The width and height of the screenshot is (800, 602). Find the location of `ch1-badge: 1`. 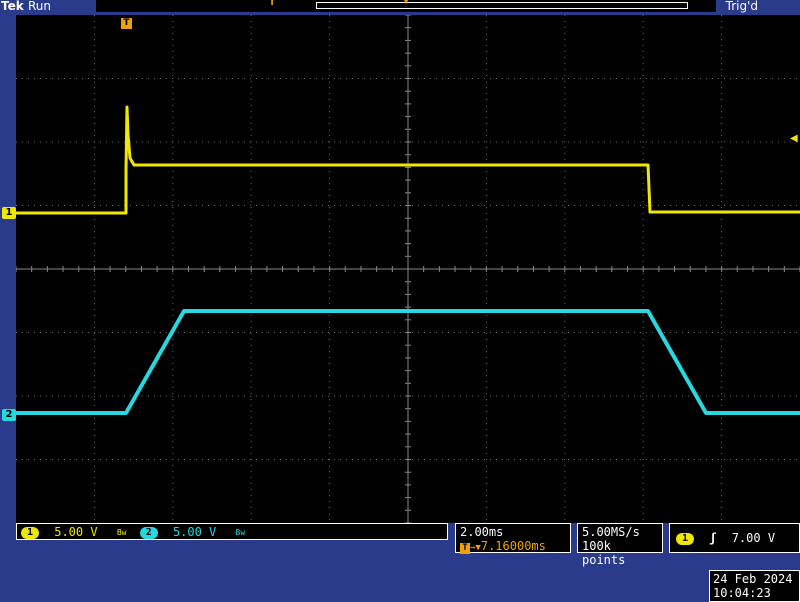

ch1-badge: 1 is located at coordinates (30, 532).